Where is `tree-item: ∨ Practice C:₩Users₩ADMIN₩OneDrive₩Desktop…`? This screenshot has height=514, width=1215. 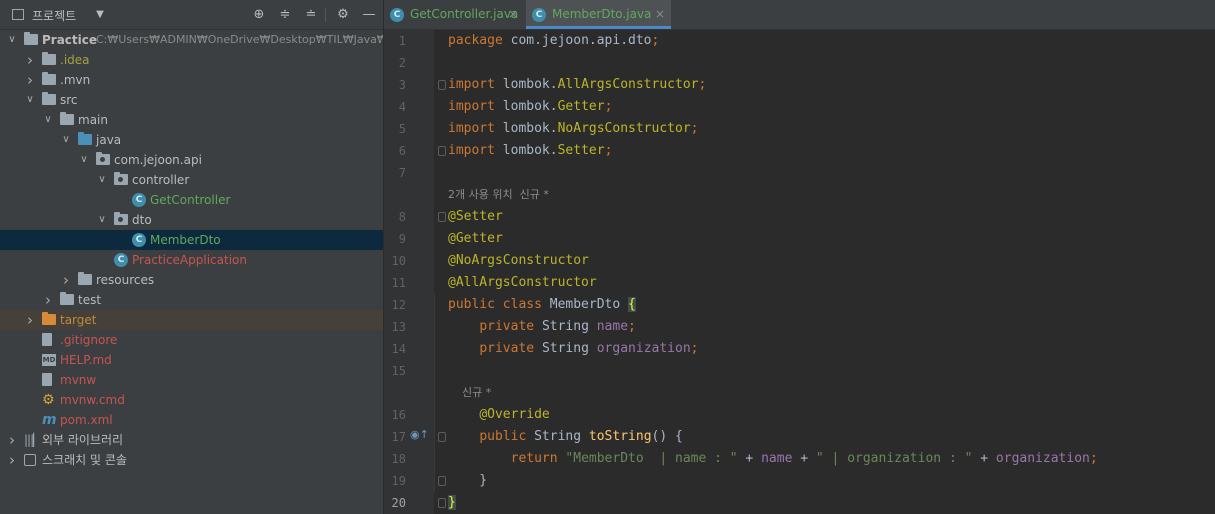
tree-item: ∨ Practice C:₩Users₩ADMIN₩OneDrive₩Desktop… is located at coordinates (191, 40).